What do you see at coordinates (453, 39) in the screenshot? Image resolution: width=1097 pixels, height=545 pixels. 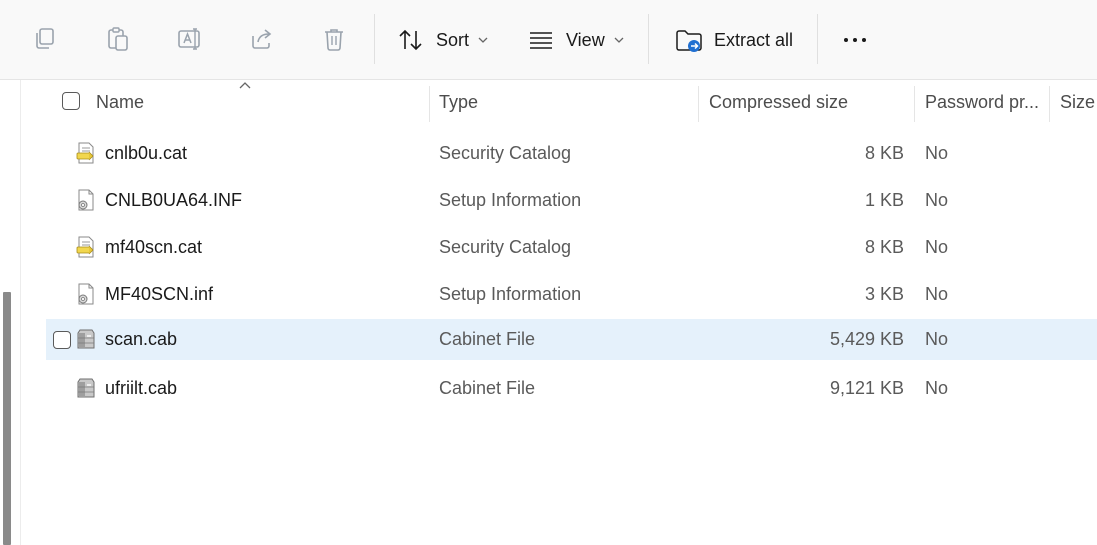 I see `sort-label: Sort` at bounding box center [453, 39].